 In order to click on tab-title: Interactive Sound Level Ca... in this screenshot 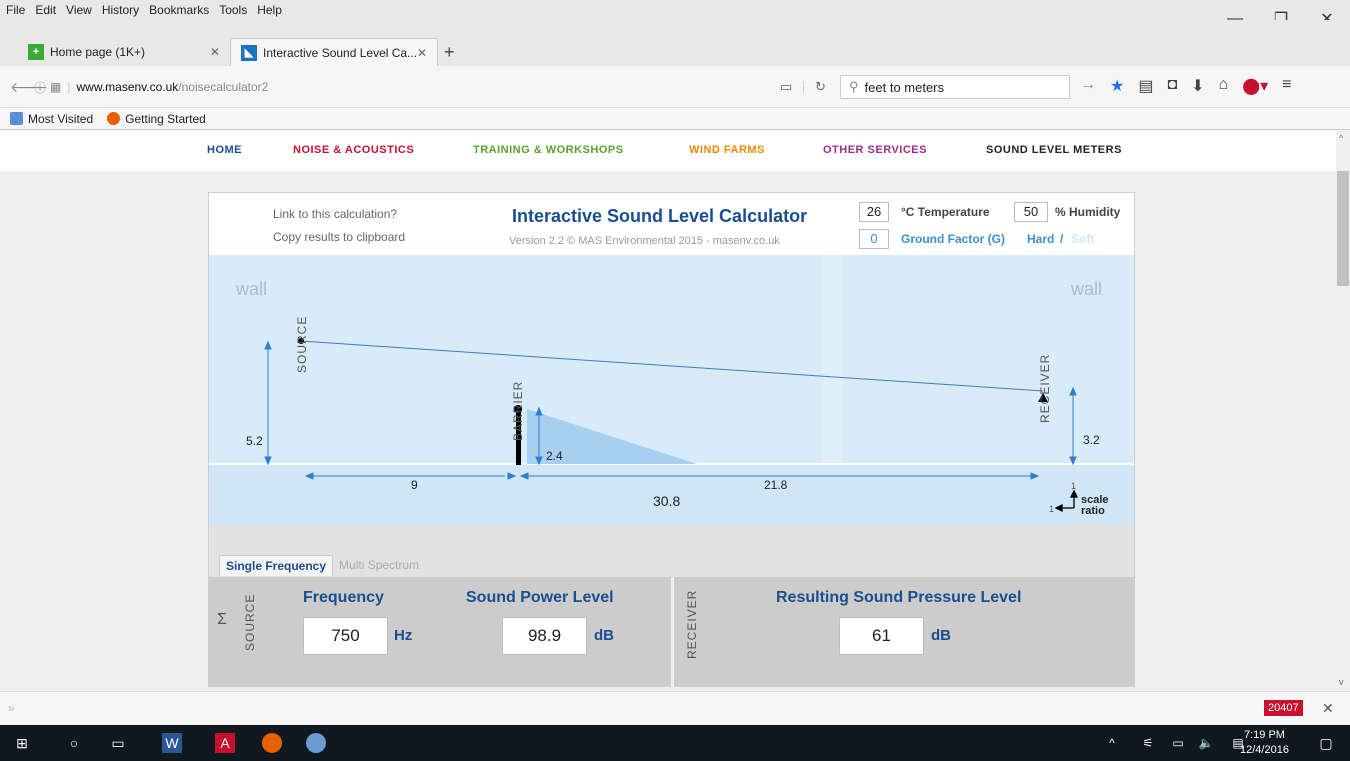, I will do `click(340, 52)`.